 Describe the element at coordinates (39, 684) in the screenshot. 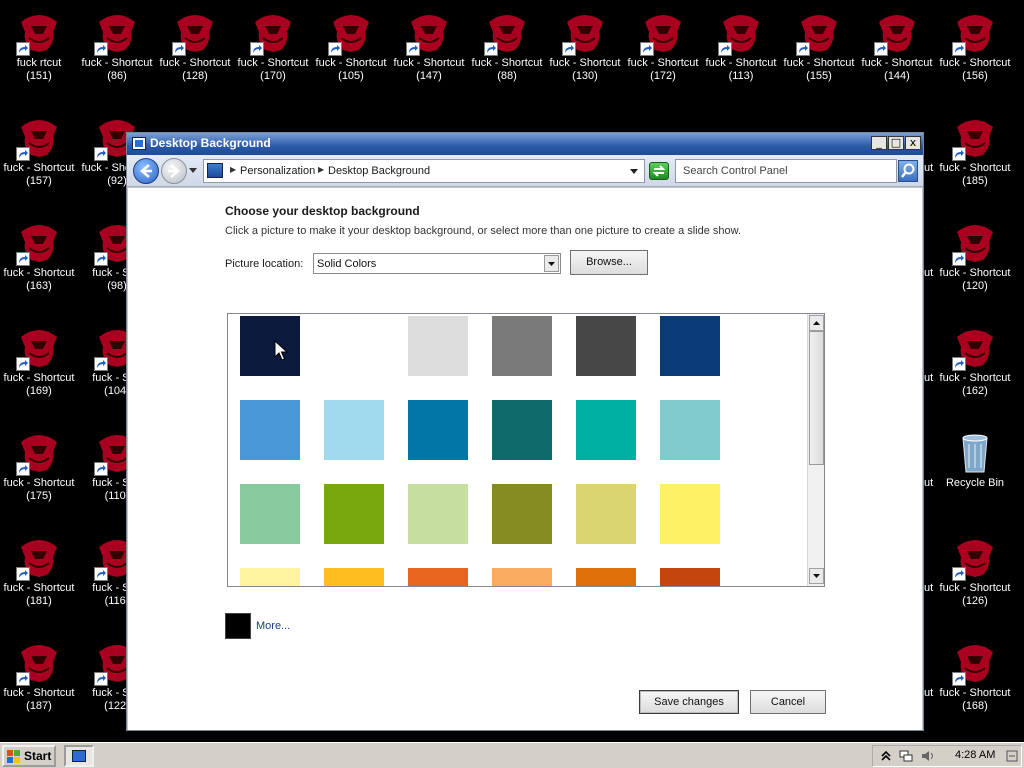

I see `desktop-shortcut: fuck - Shortcut (187)` at that location.